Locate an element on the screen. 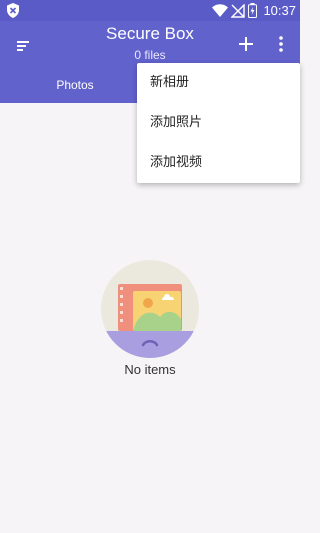 This screenshot has width=320, height=533. menu-item-add-photos: 添加照片 is located at coordinates (218, 123).